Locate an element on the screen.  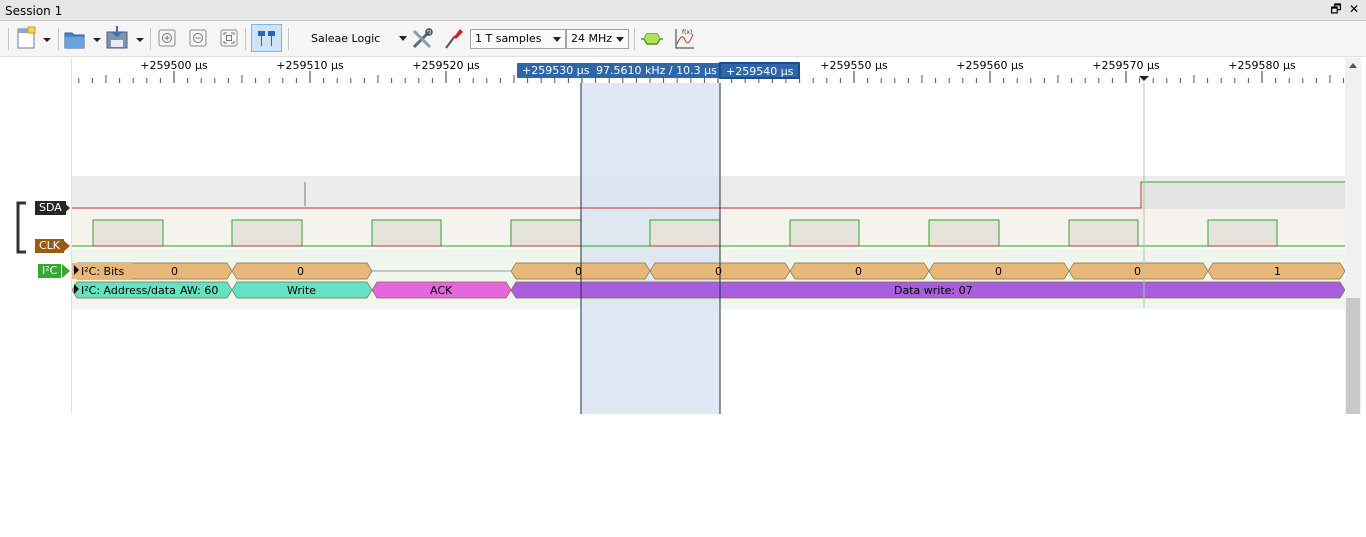
new-document-icon is located at coordinates (34, 37).